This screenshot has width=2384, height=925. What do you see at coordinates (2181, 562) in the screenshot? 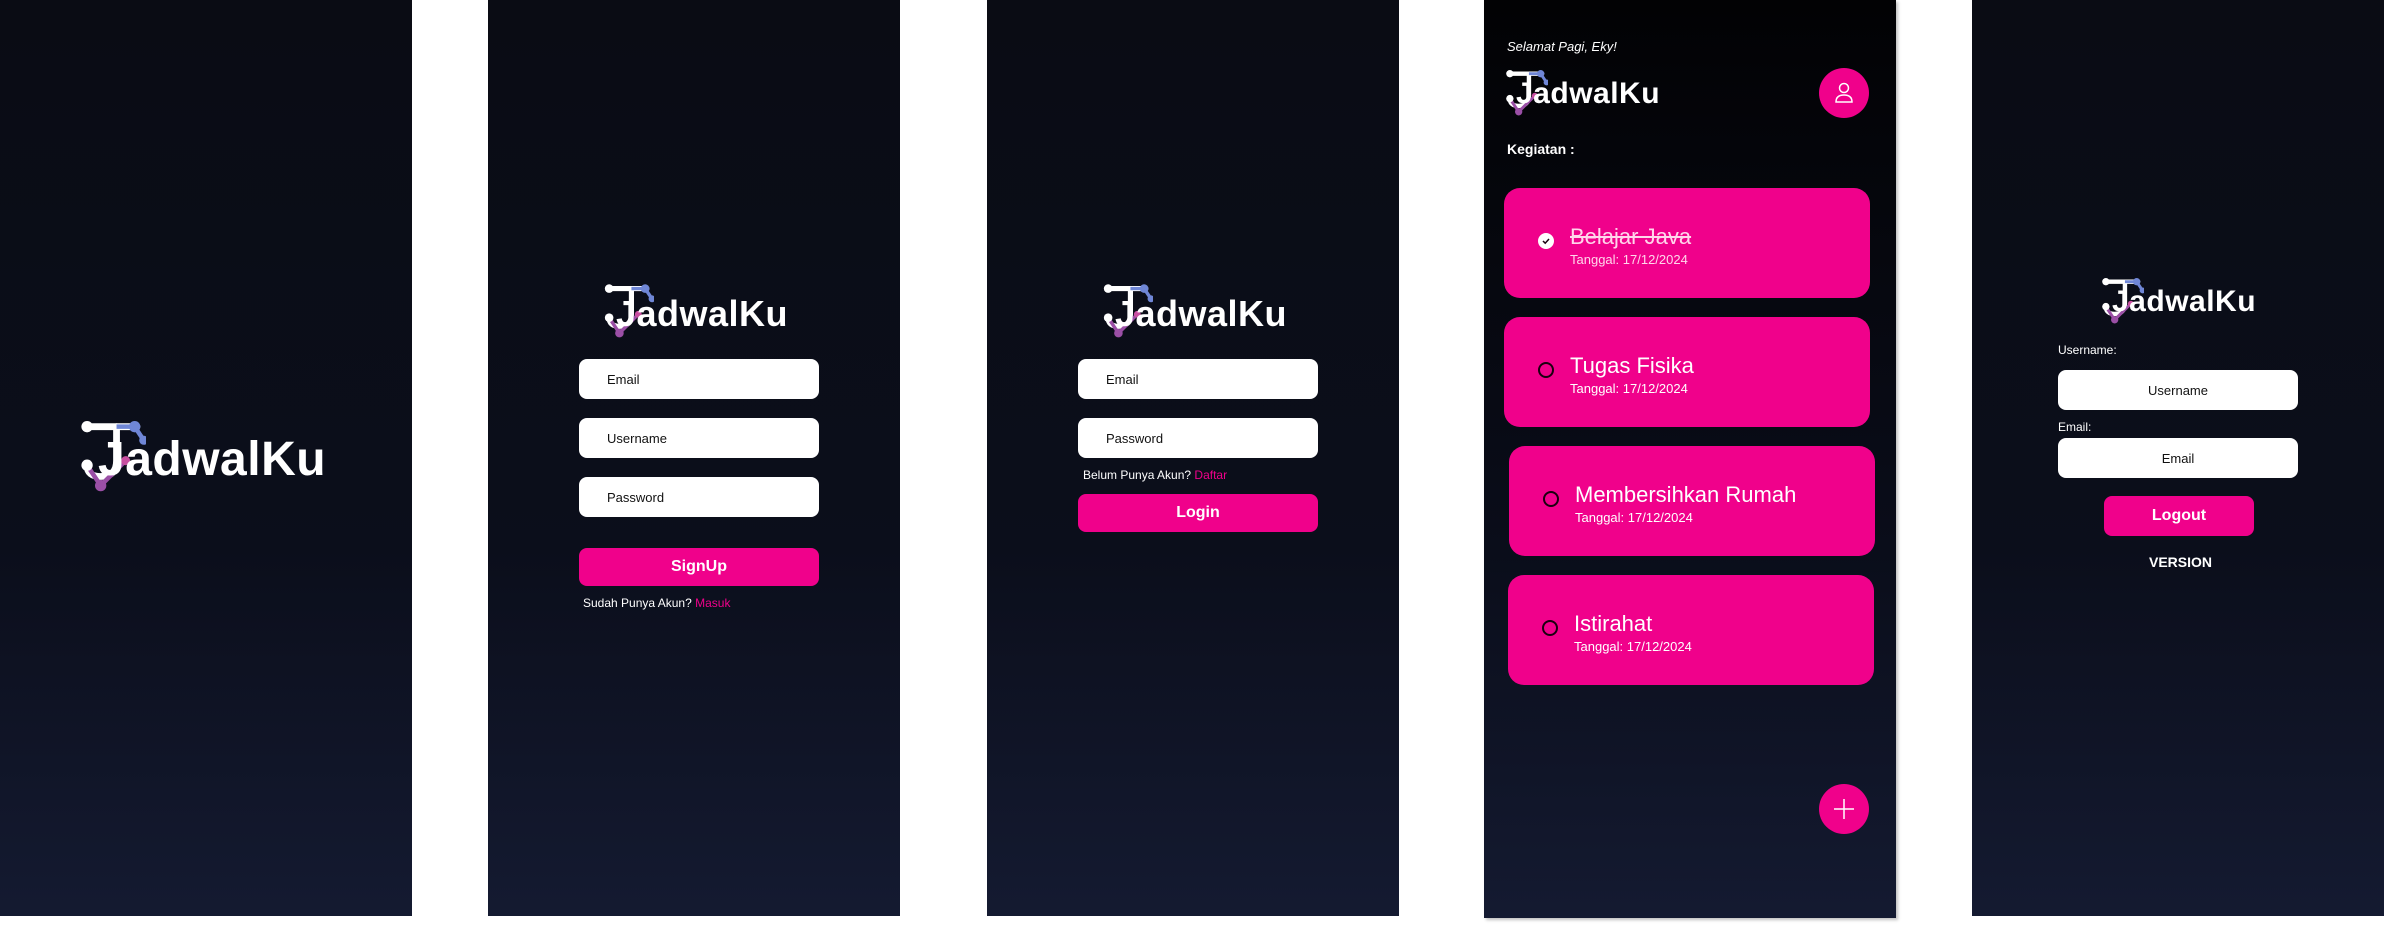
I see `version-label: VERSION` at bounding box center [2181, 562].